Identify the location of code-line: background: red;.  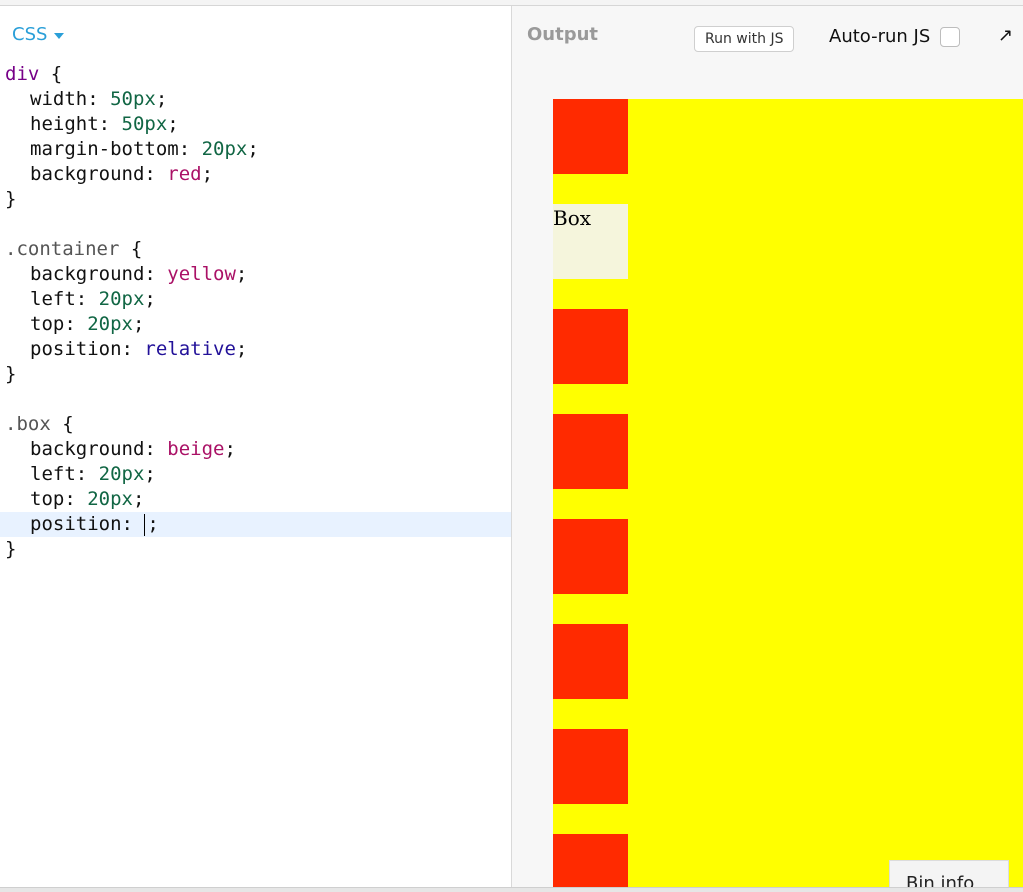
(255, 174).